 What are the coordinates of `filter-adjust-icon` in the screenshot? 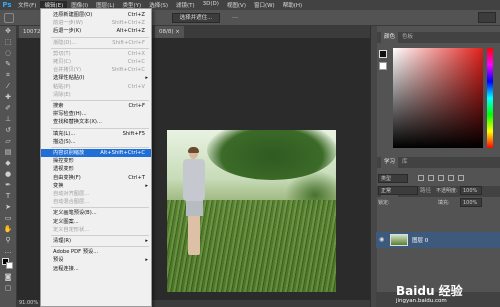 It's located at (431, 178).